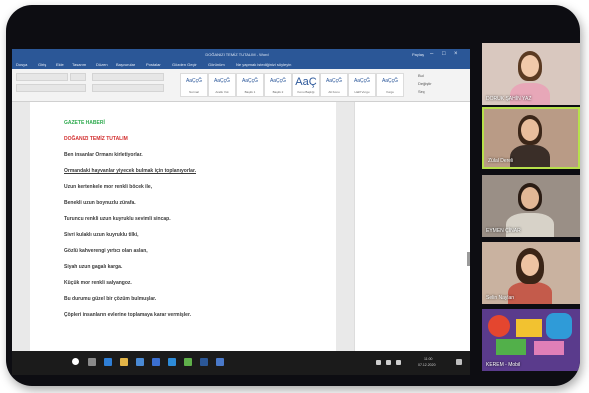  Describe the element at coordinates (156, 362) in the screenshot. I see `mail-icon` at that location.